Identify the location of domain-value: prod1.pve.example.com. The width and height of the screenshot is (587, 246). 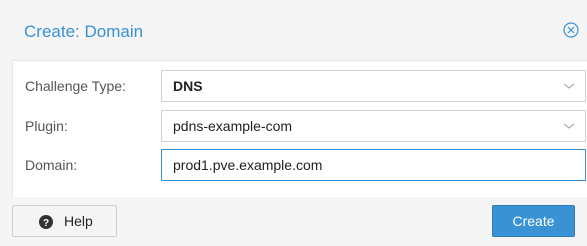
(248, 165).